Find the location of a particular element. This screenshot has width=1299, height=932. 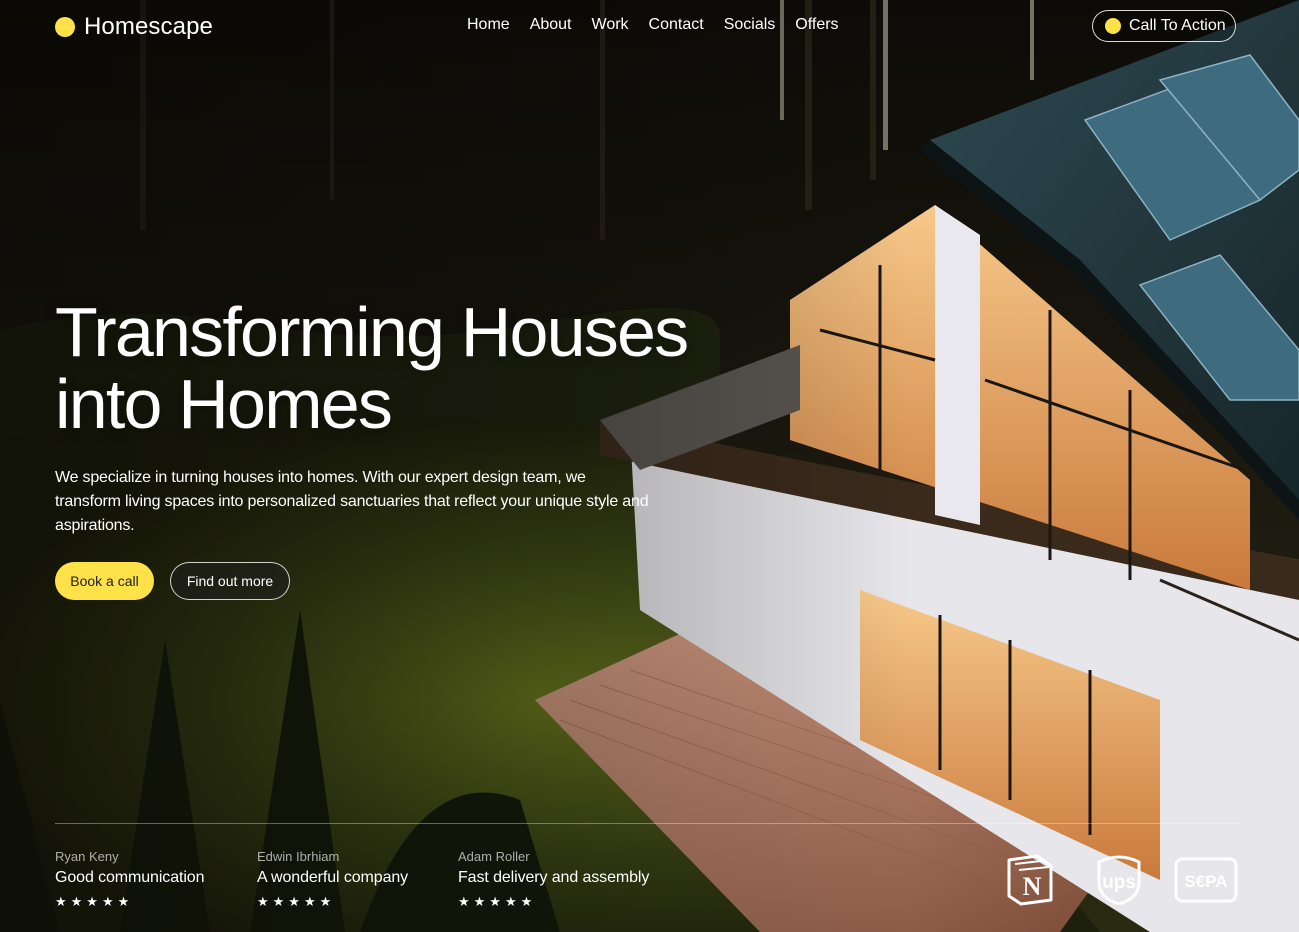

reviewer-name: Ryan Keny is located at coordinates (87, 856).